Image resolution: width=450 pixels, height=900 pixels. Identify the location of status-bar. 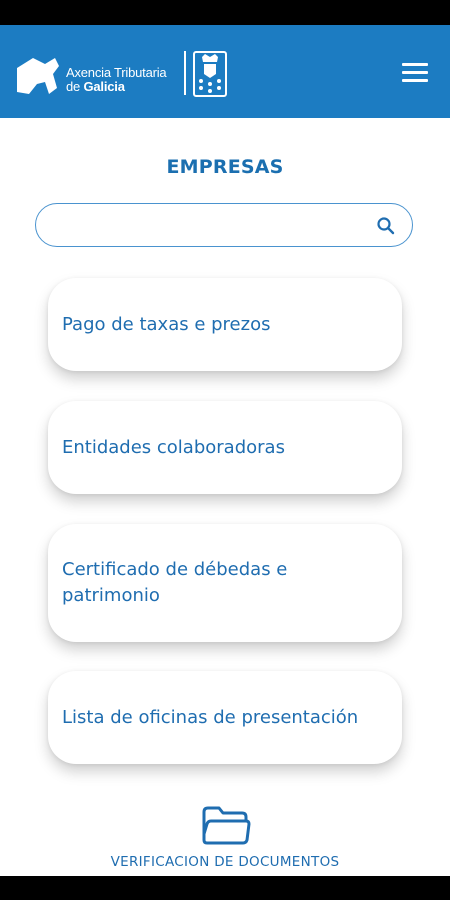
(225, 12).